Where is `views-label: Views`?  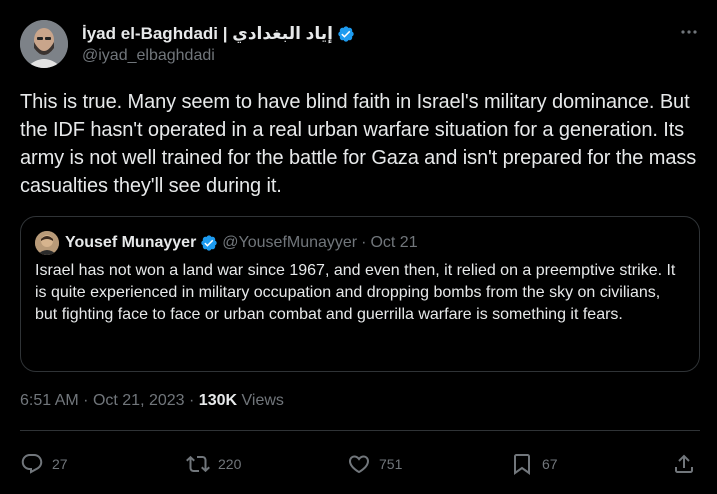 views-label: Views is located at coordinates (262, 400).